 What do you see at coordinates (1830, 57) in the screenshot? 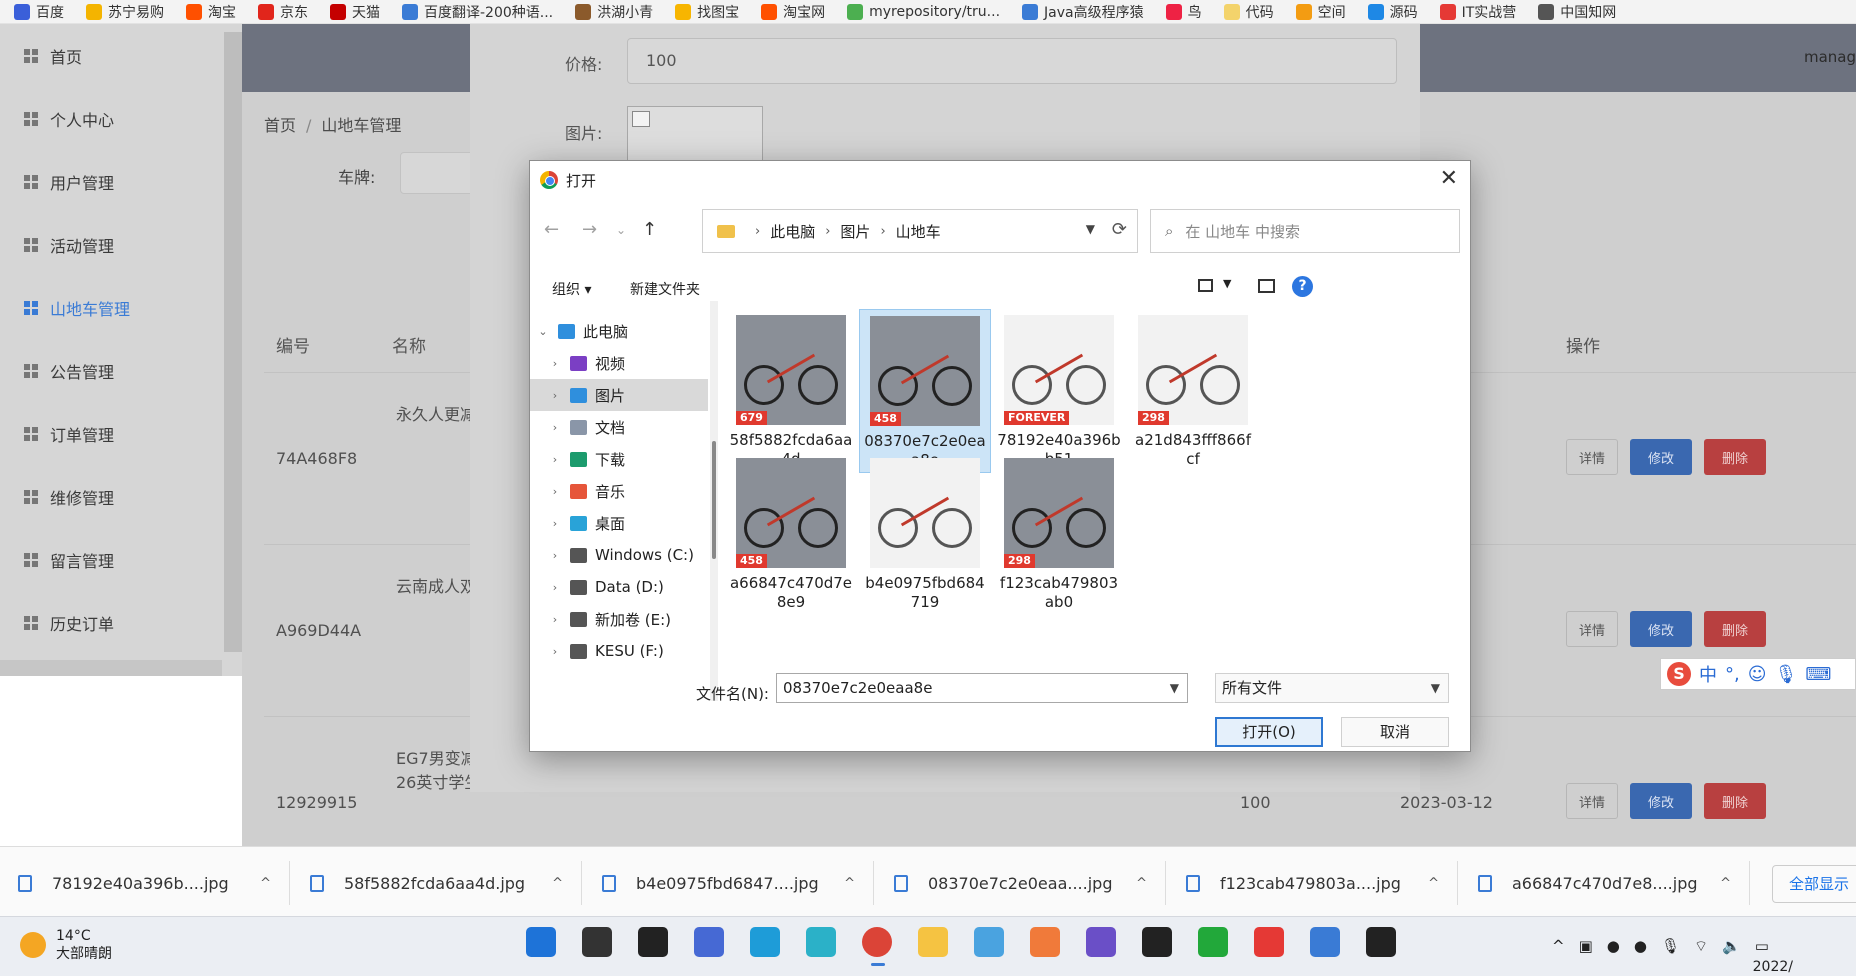
I see `user-name: manag` at bounding box center [1830, 57].